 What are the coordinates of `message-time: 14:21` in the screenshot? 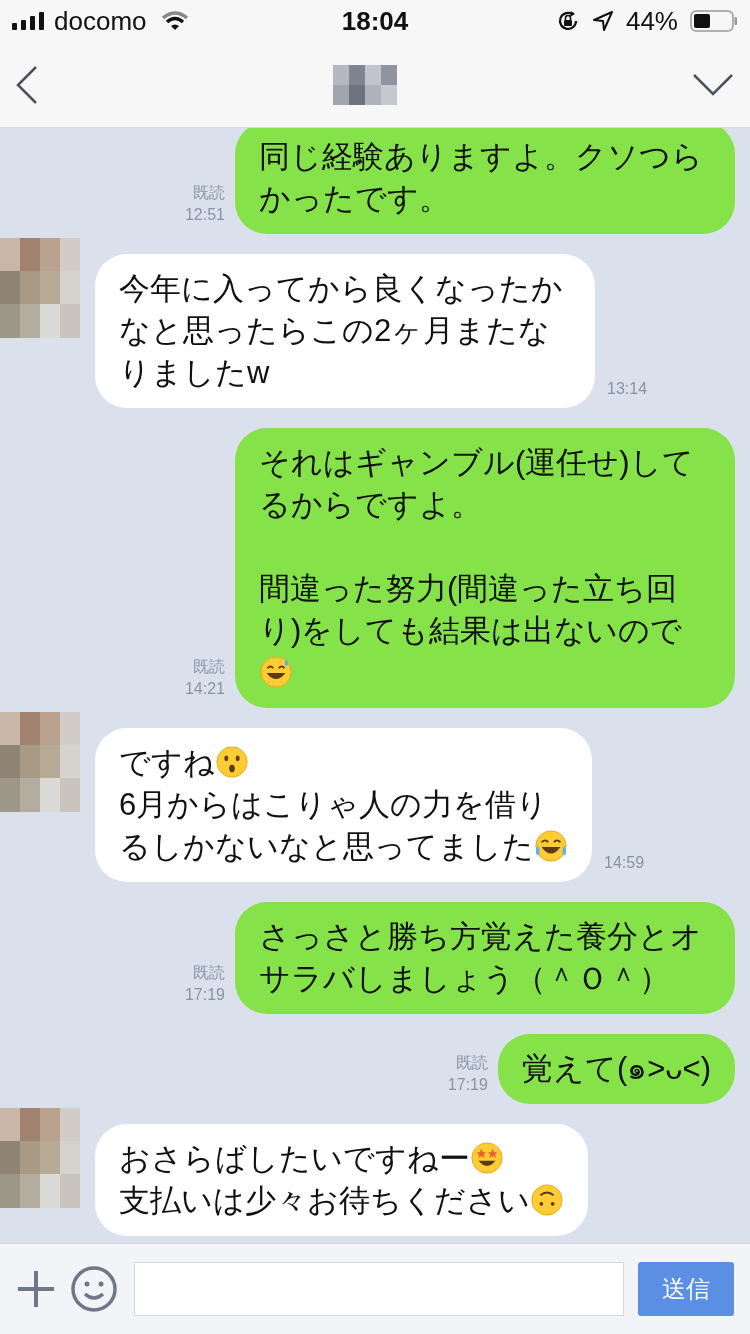 It's located at (204, 689).